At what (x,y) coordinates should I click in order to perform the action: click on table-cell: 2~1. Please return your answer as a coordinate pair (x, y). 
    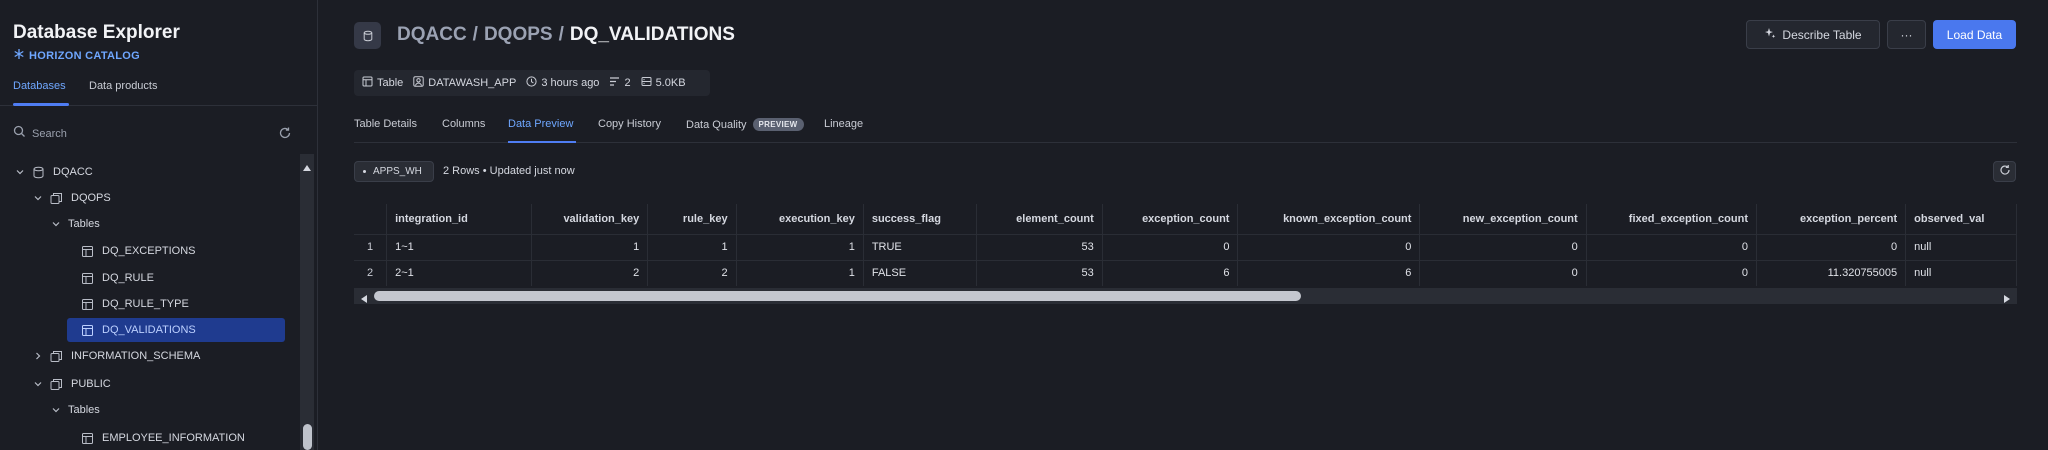
    Looking at the image, I should click on (459, 272).